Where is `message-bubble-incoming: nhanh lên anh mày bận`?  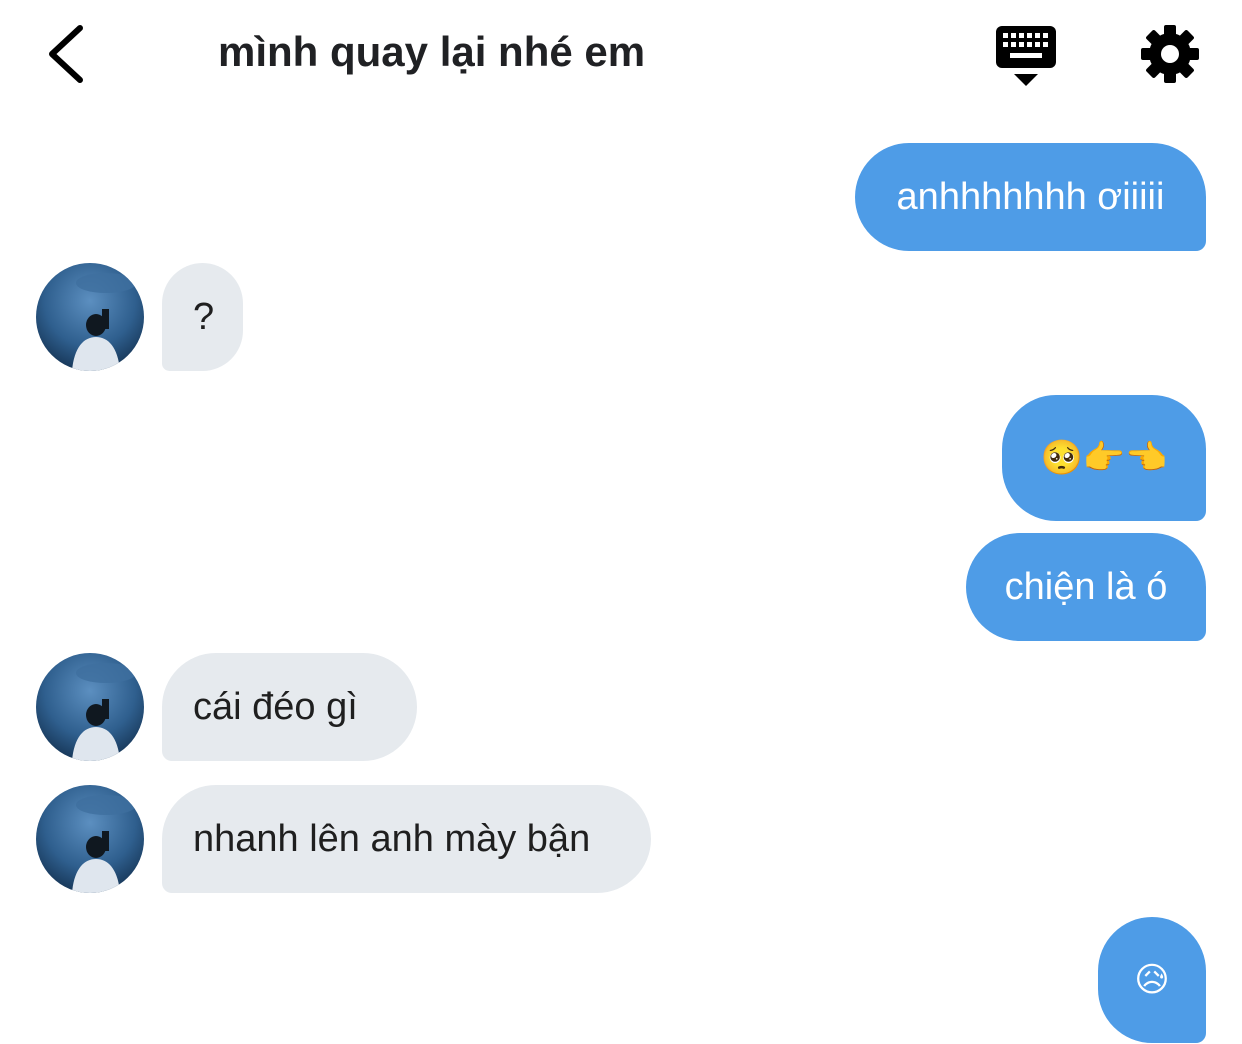
message-bubble-incoming: nhanh lên anh mày bận is located at coordinates (406, 839).